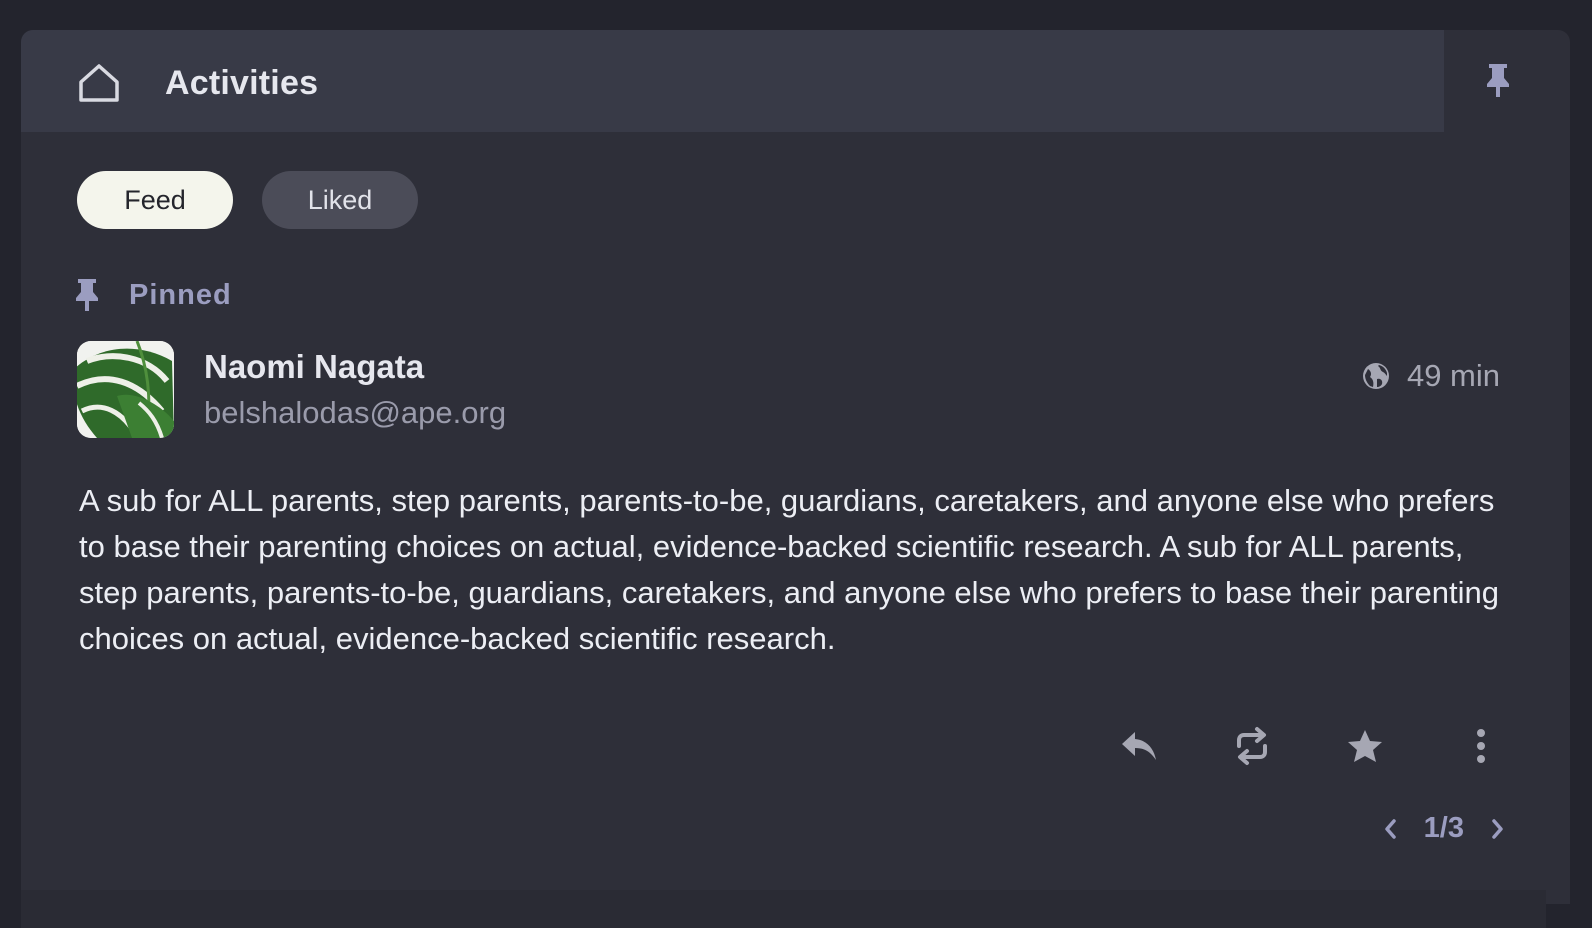 This screenshot has height=928, width=1592. What do you see at coordinates (314, 367) in the screenshot?
I see `author-name: Naomi Nagata` at bounding box center [314, 367].